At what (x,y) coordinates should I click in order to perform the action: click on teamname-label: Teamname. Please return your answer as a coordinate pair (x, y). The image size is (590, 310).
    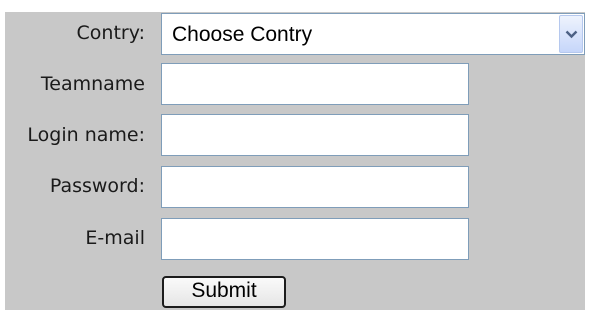
    Looking at the image, I should click on (92, 84).